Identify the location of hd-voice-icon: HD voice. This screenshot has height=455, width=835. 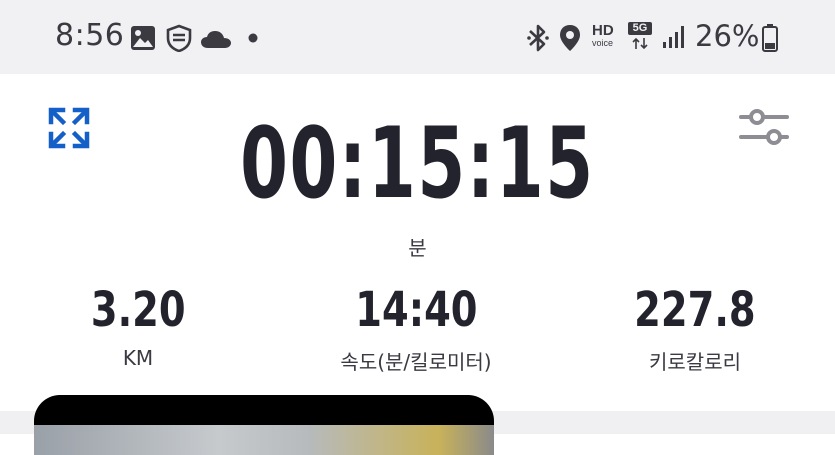
(606, 36).